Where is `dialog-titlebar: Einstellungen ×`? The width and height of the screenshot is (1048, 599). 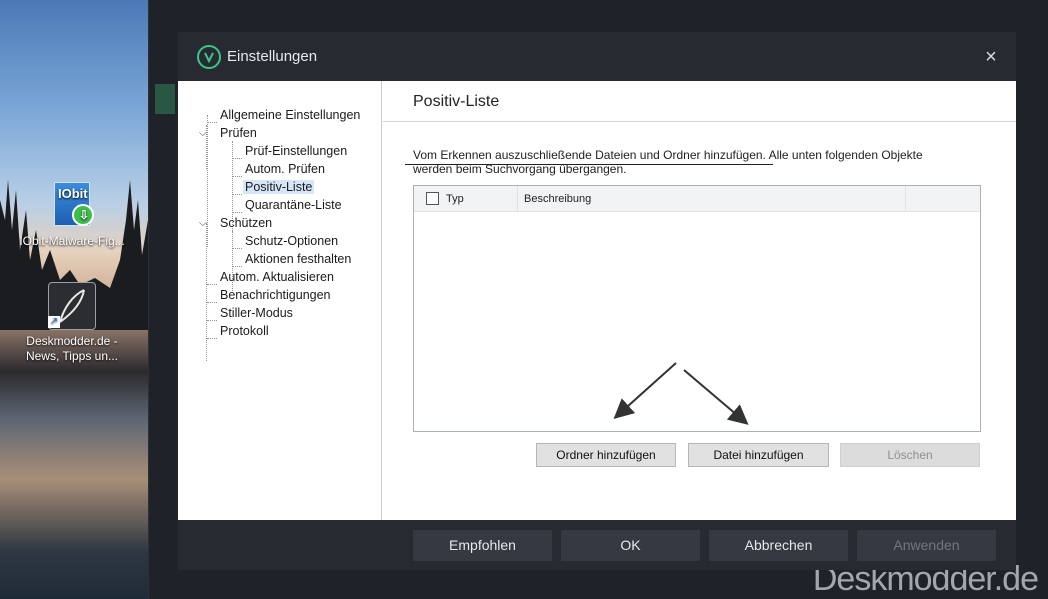
dialog-titlebar: Einstellungen × is located at coordinates (597, 56).